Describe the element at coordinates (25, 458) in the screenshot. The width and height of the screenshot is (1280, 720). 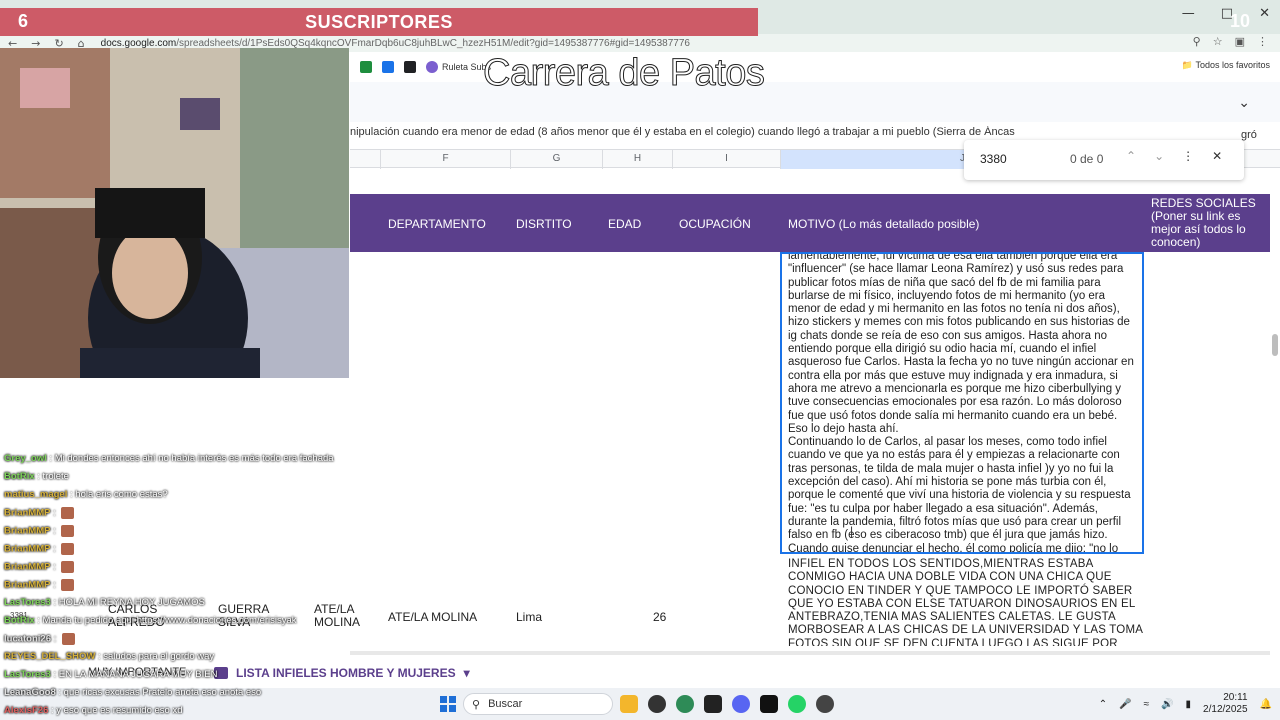
I see `chat-username: Grey_owl` at that location.